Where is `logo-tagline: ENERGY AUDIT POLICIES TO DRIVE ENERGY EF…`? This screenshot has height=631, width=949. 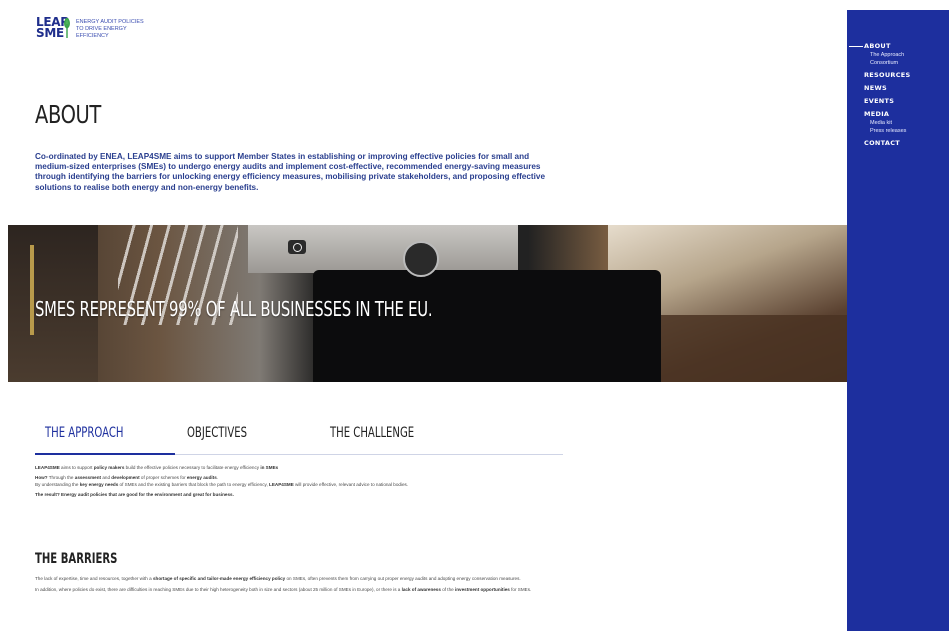 logo-tagline: ENERGY AUDIT POLICIES TO DRIVE ENERGY EF… is located at coordinates (110, 29).